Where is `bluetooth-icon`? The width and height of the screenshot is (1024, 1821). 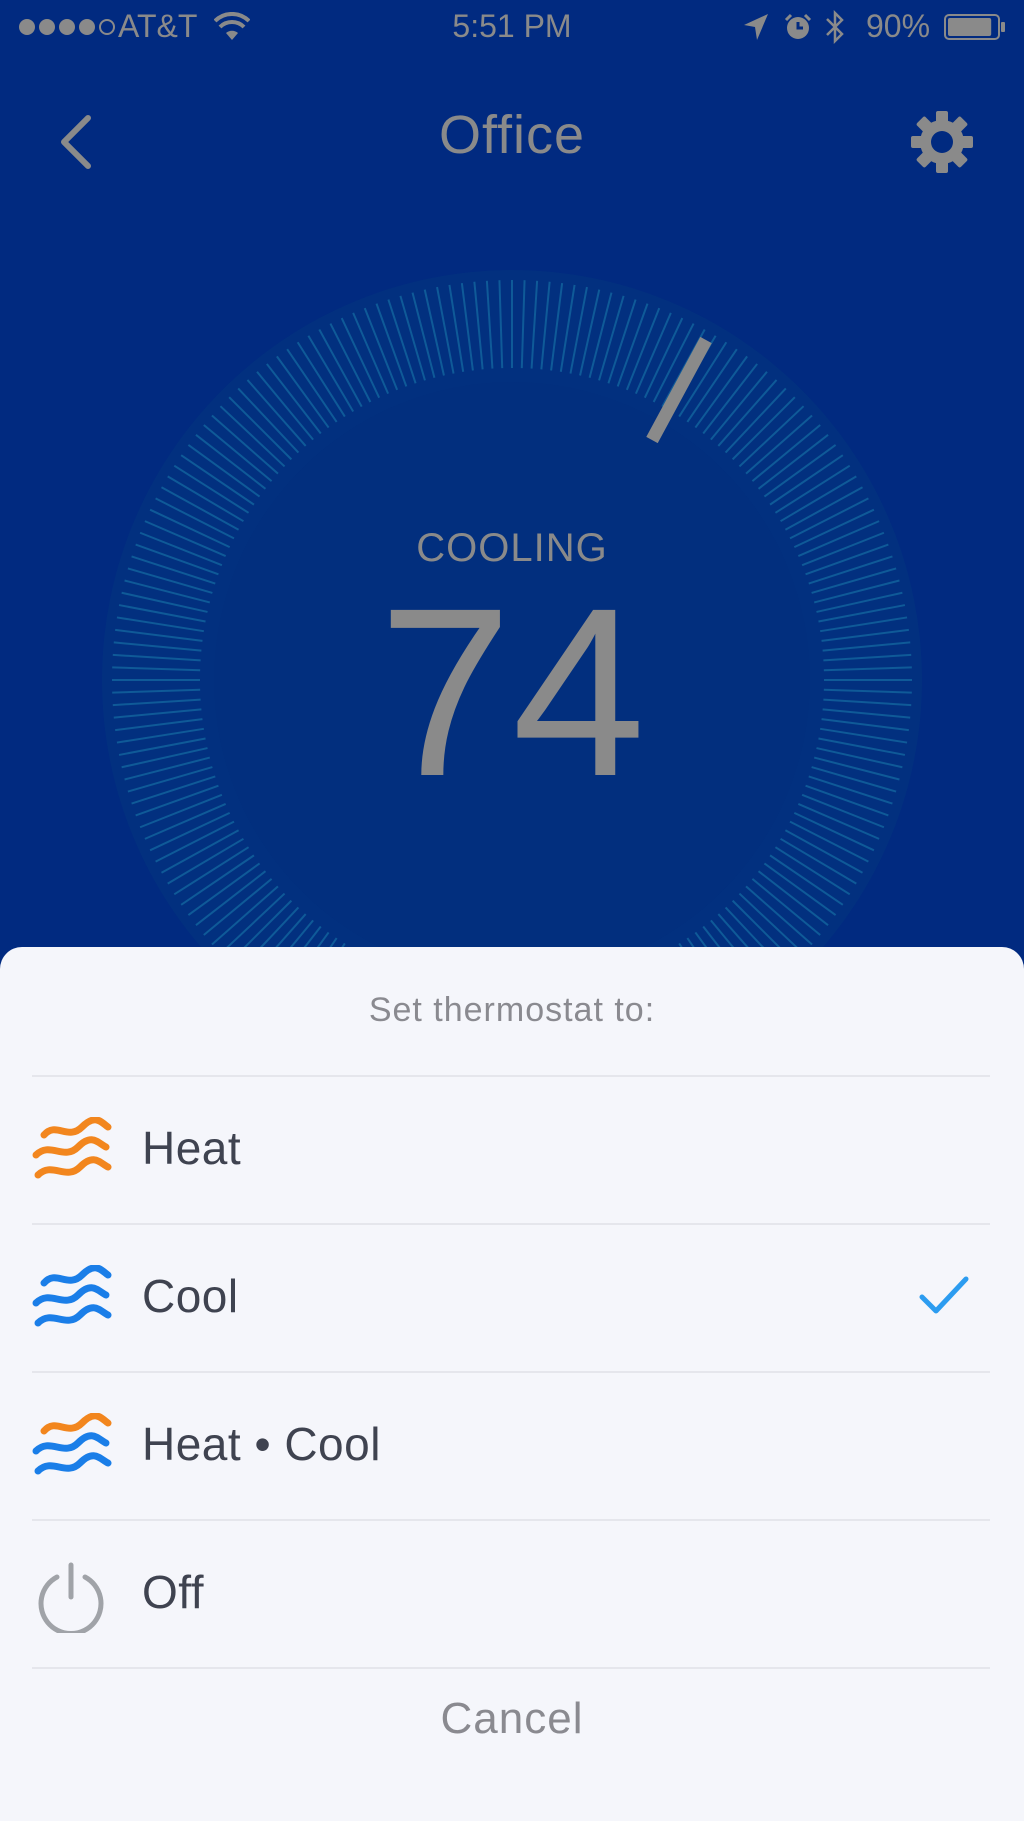
bluetooth-icon is located at coordinates (835, 27).